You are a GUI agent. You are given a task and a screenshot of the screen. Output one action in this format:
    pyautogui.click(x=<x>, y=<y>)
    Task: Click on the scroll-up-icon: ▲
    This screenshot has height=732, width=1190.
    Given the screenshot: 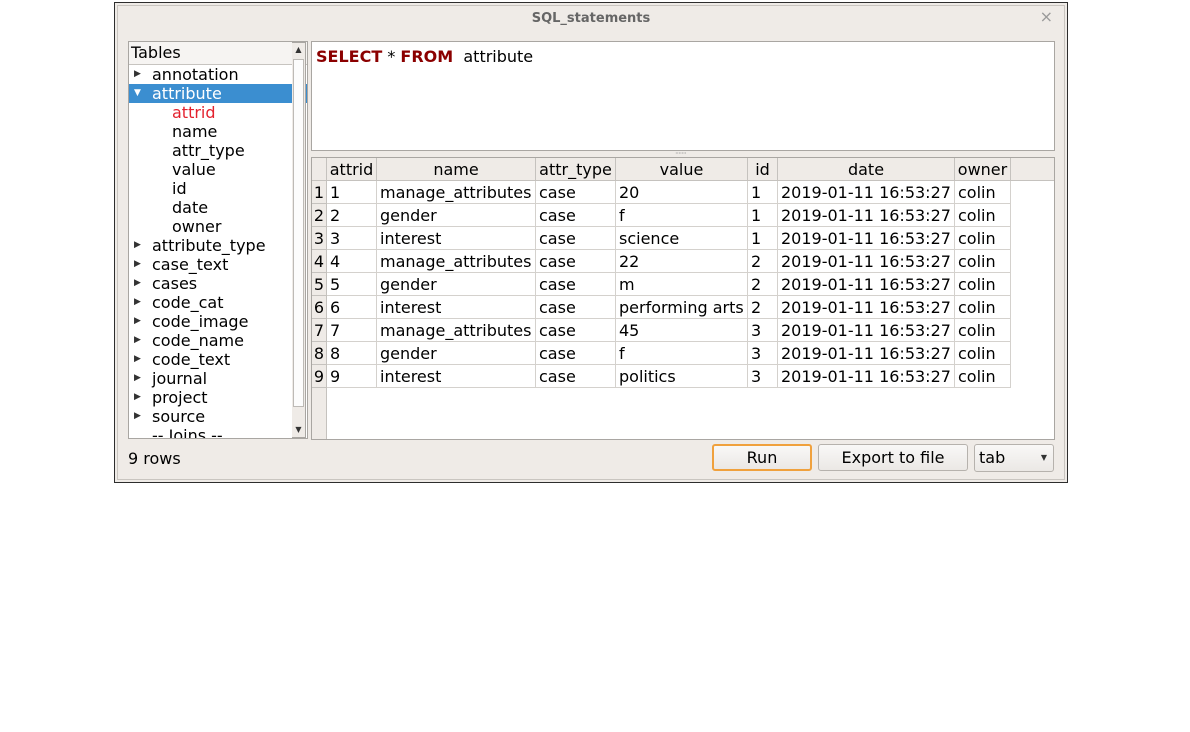 What is the action you would take?
    pyautogui.click(x=298, y=50)
    